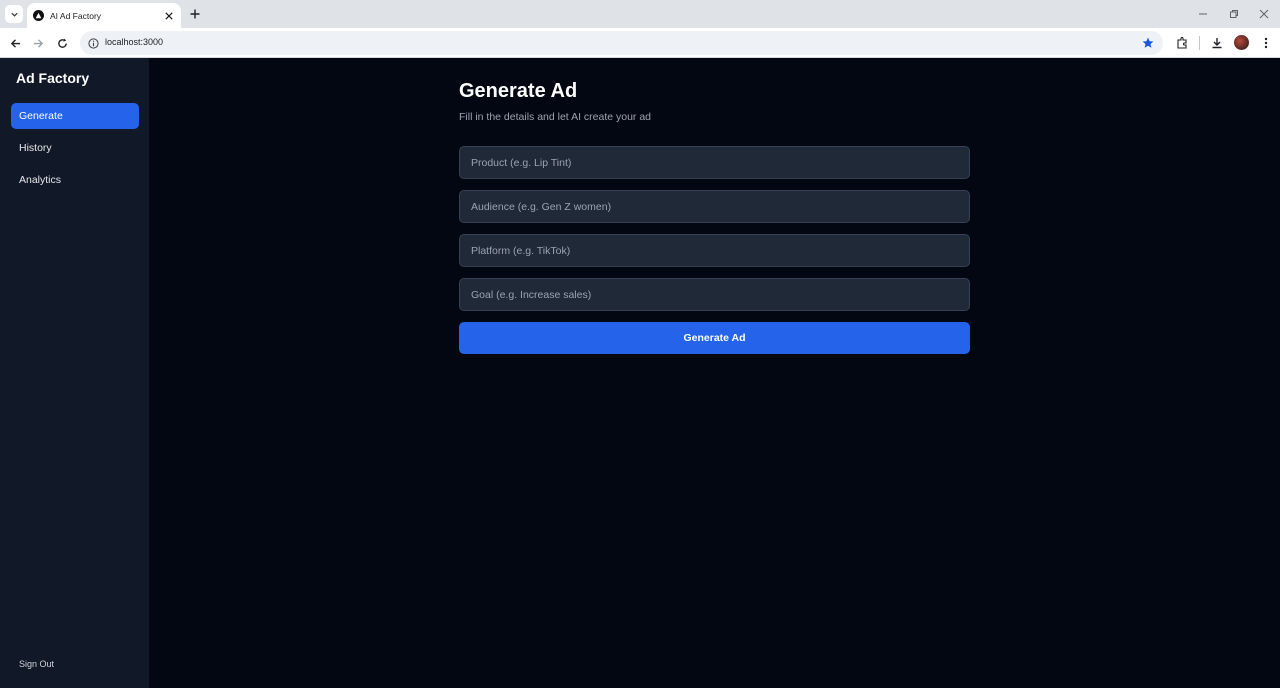 This screenshot has height=688, width=1280. I want to click on star-icon, so click(1148, 43).